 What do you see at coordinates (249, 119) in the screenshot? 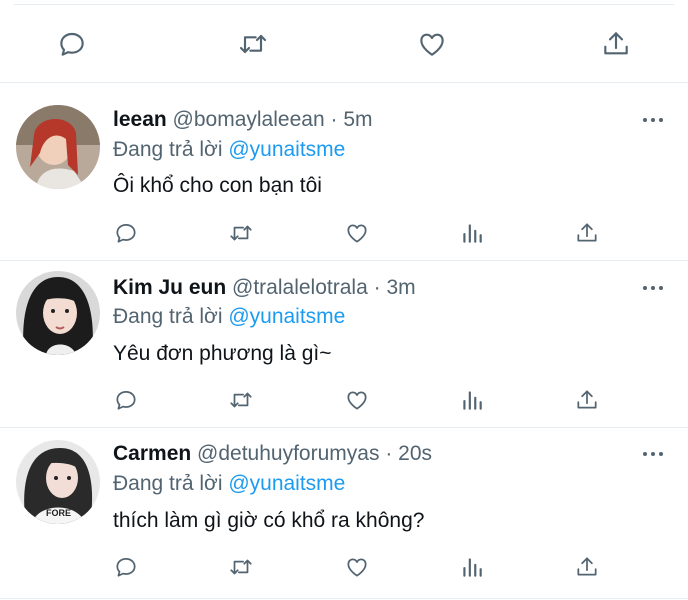
I see `username: @bomaylaleean` at bounding box center [249, 119].